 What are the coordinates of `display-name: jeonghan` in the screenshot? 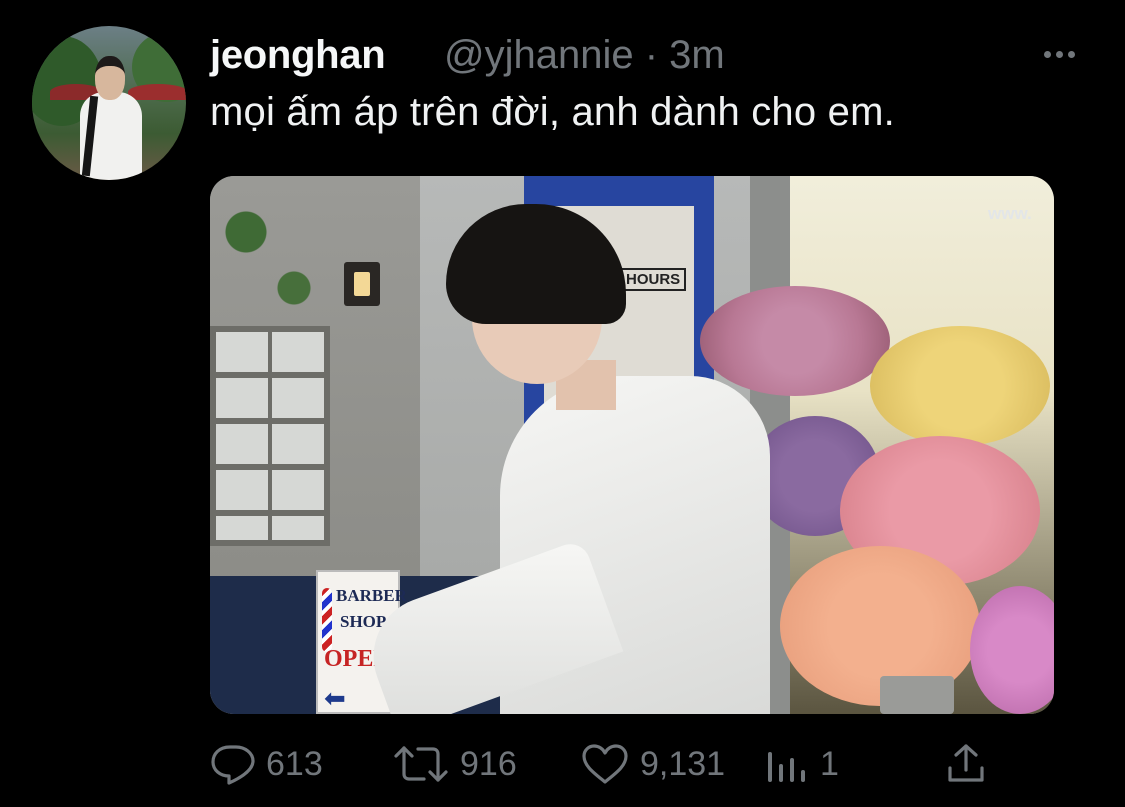 It's located at (298, 55).